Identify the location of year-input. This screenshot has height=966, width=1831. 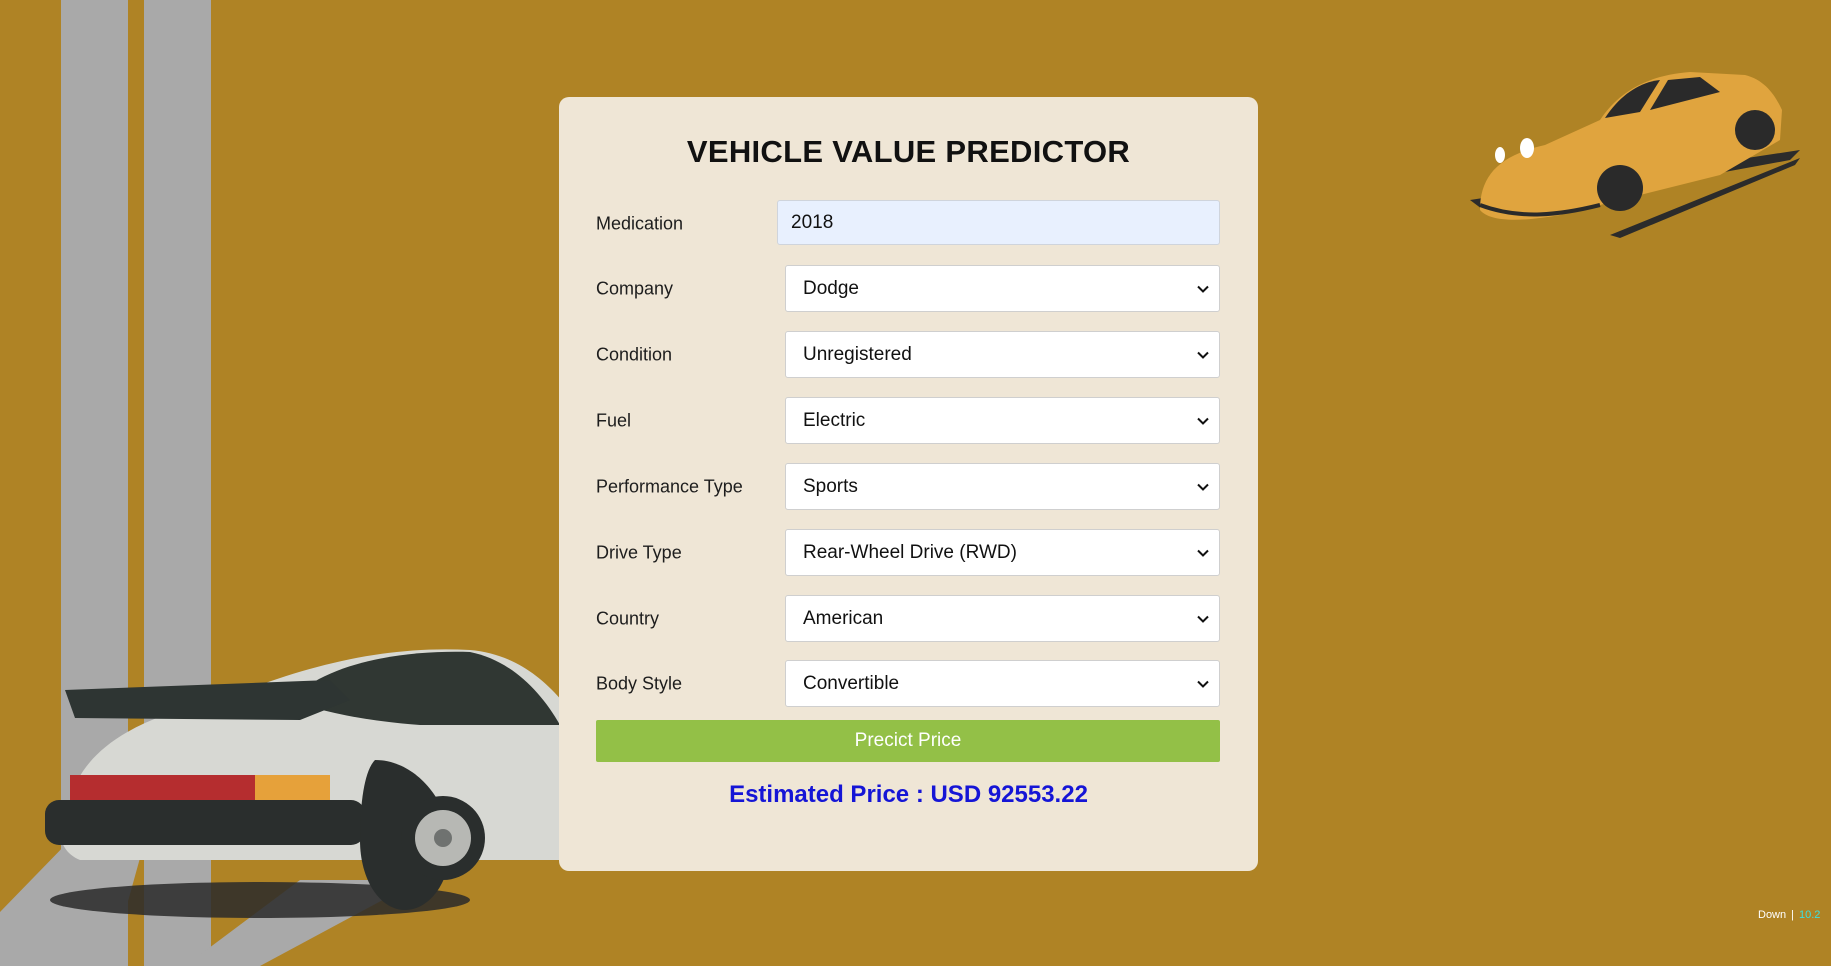
(998, 222).